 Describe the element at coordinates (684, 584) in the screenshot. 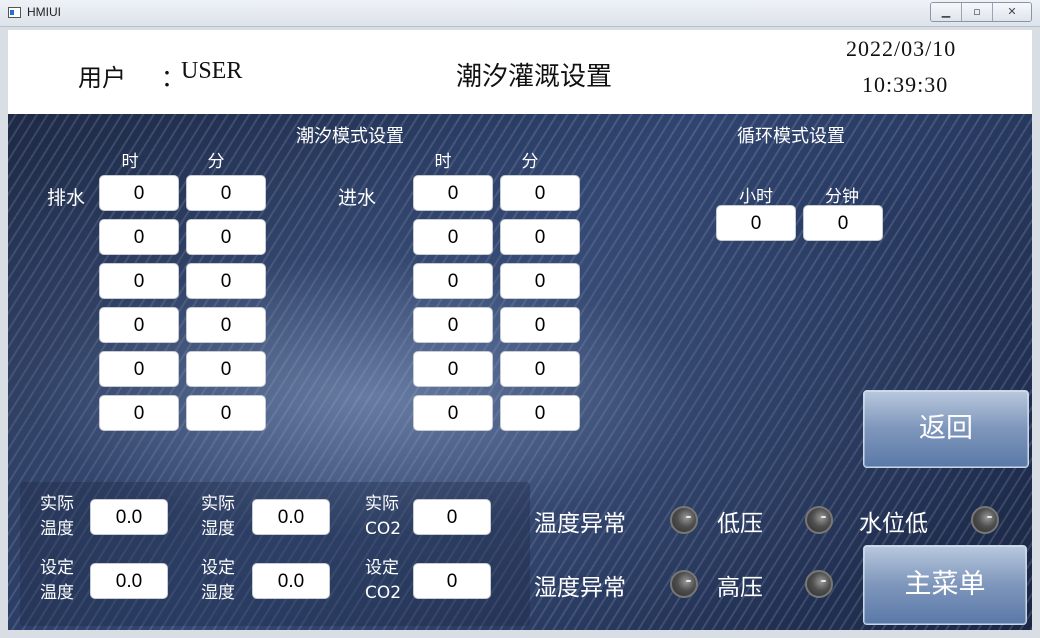

I see `humidity-abnormal-indicator-icon` at that location.